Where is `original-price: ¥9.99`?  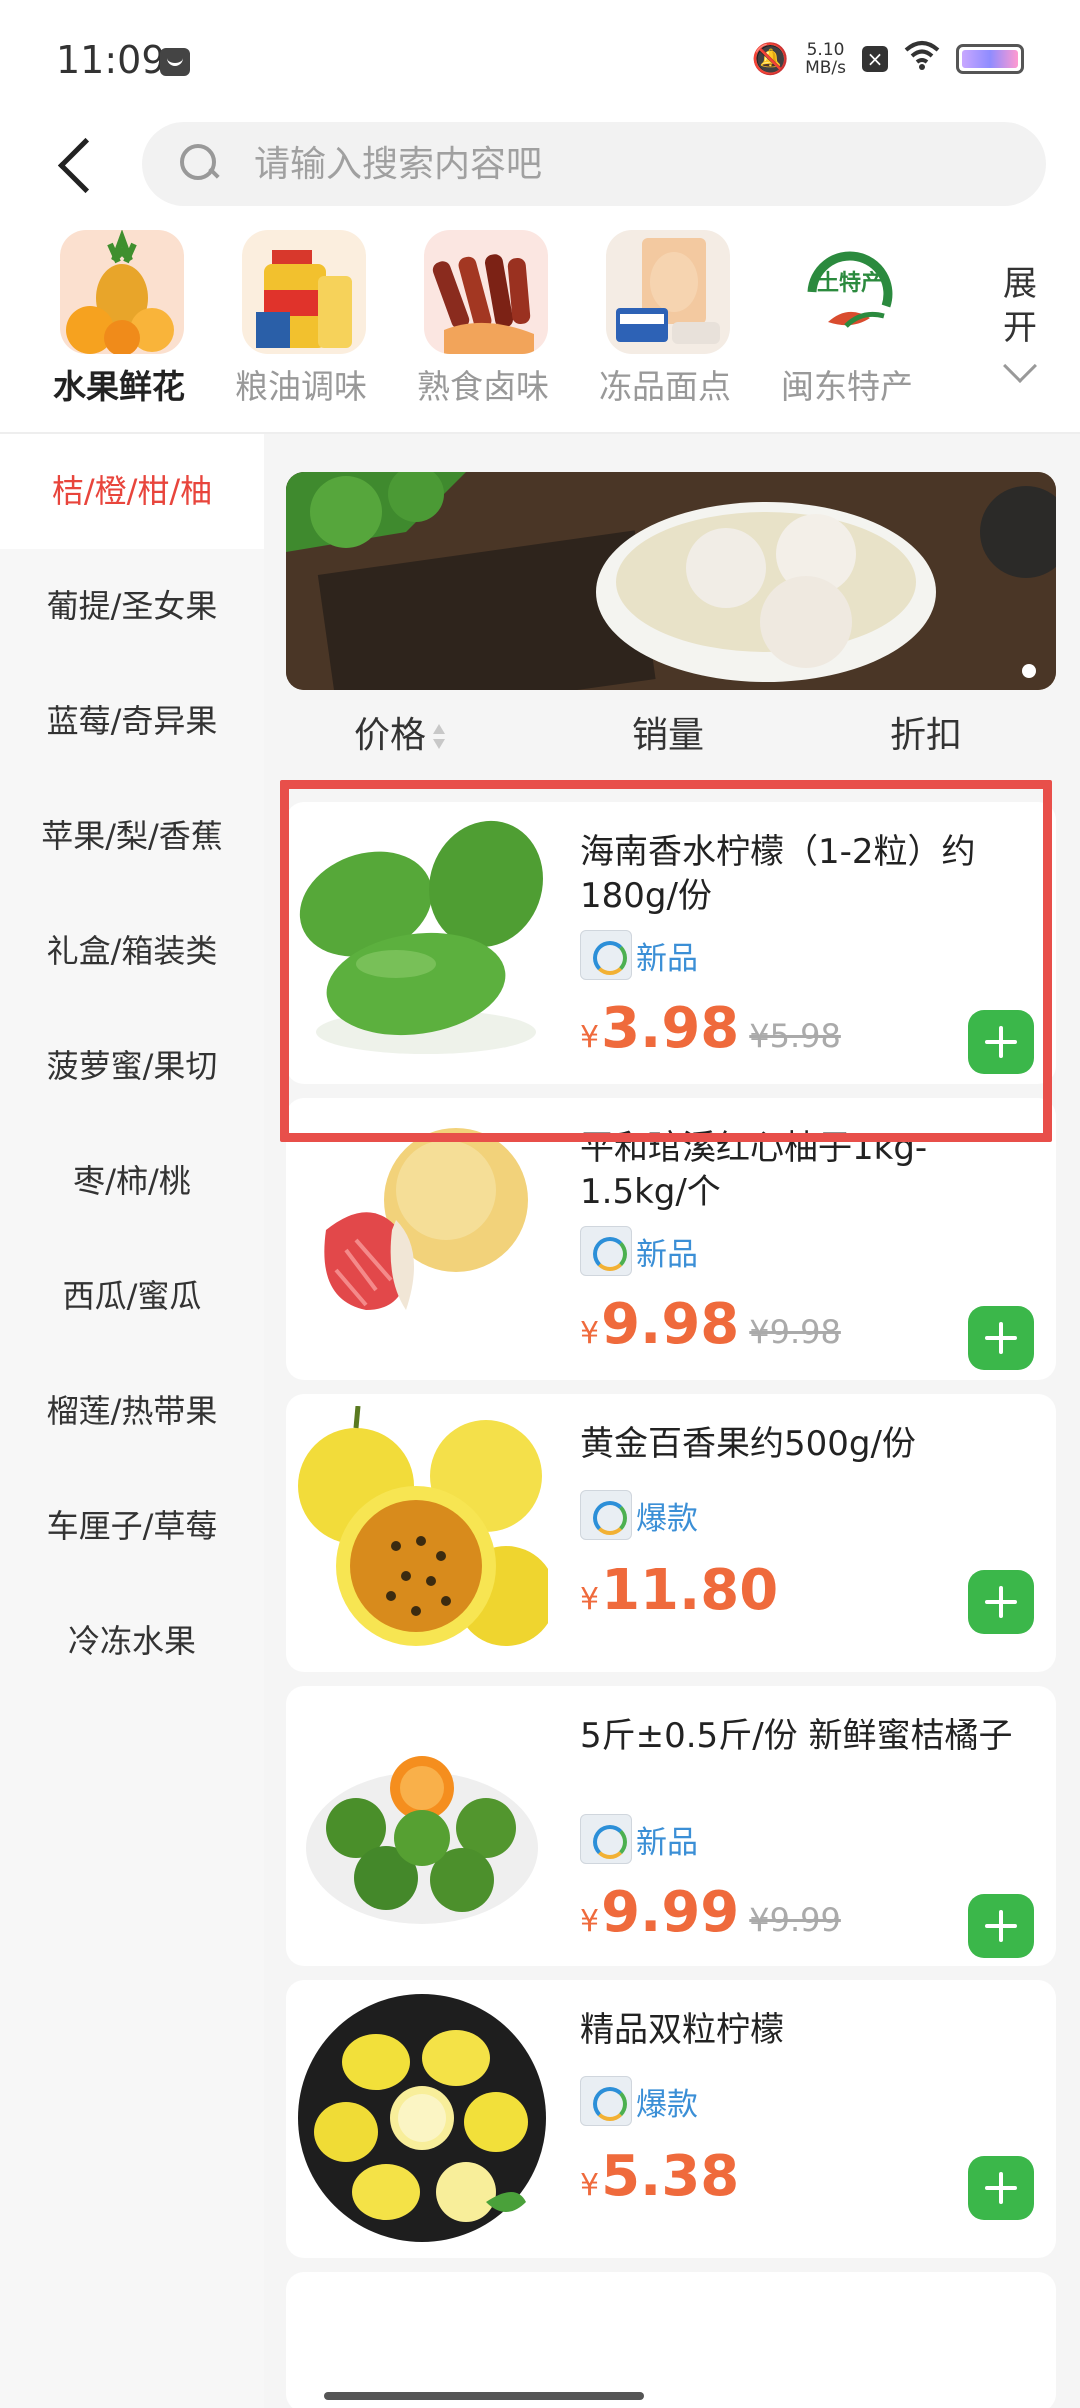 original-price: ¥9.99 is located at coordinates (795, 1920).